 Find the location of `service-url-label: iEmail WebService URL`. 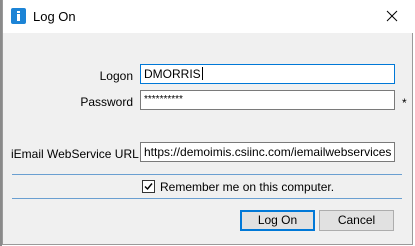

service-url-label: iEmail WebService URL is located at coordinates (75, 154).